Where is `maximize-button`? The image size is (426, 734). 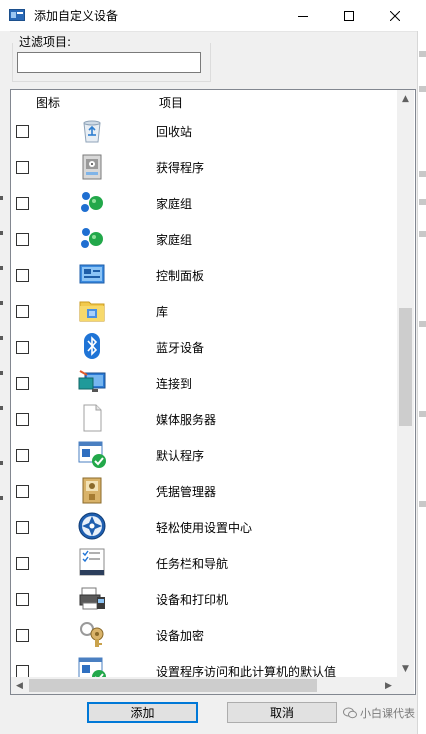 maximize-button is located at coordinates (349, 15).